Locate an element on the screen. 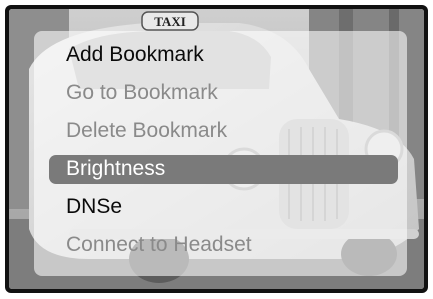 The height and width of the screenshot is (299, 433). menu-item-label: Add Bookmark is located at coordinates (135, 54).